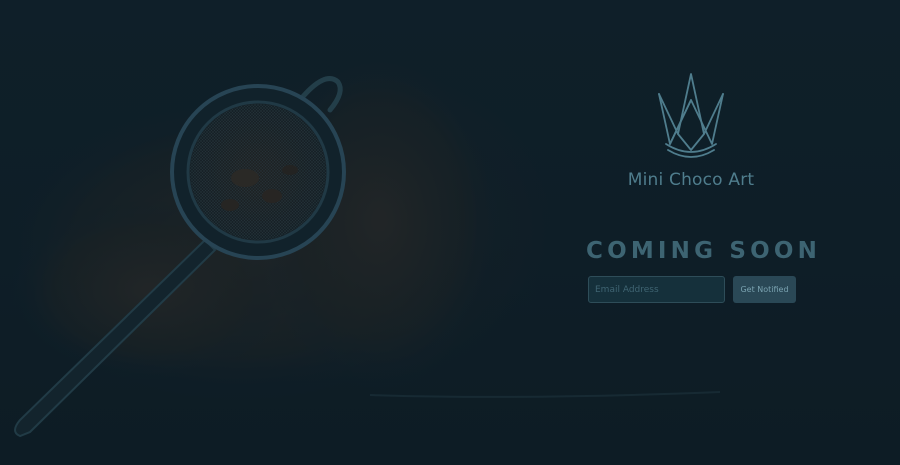  What do you see at coordinates (764, 289) in the screenshot?
I see `get-notified-button: Get Notified` at bounding box center [764, 289].